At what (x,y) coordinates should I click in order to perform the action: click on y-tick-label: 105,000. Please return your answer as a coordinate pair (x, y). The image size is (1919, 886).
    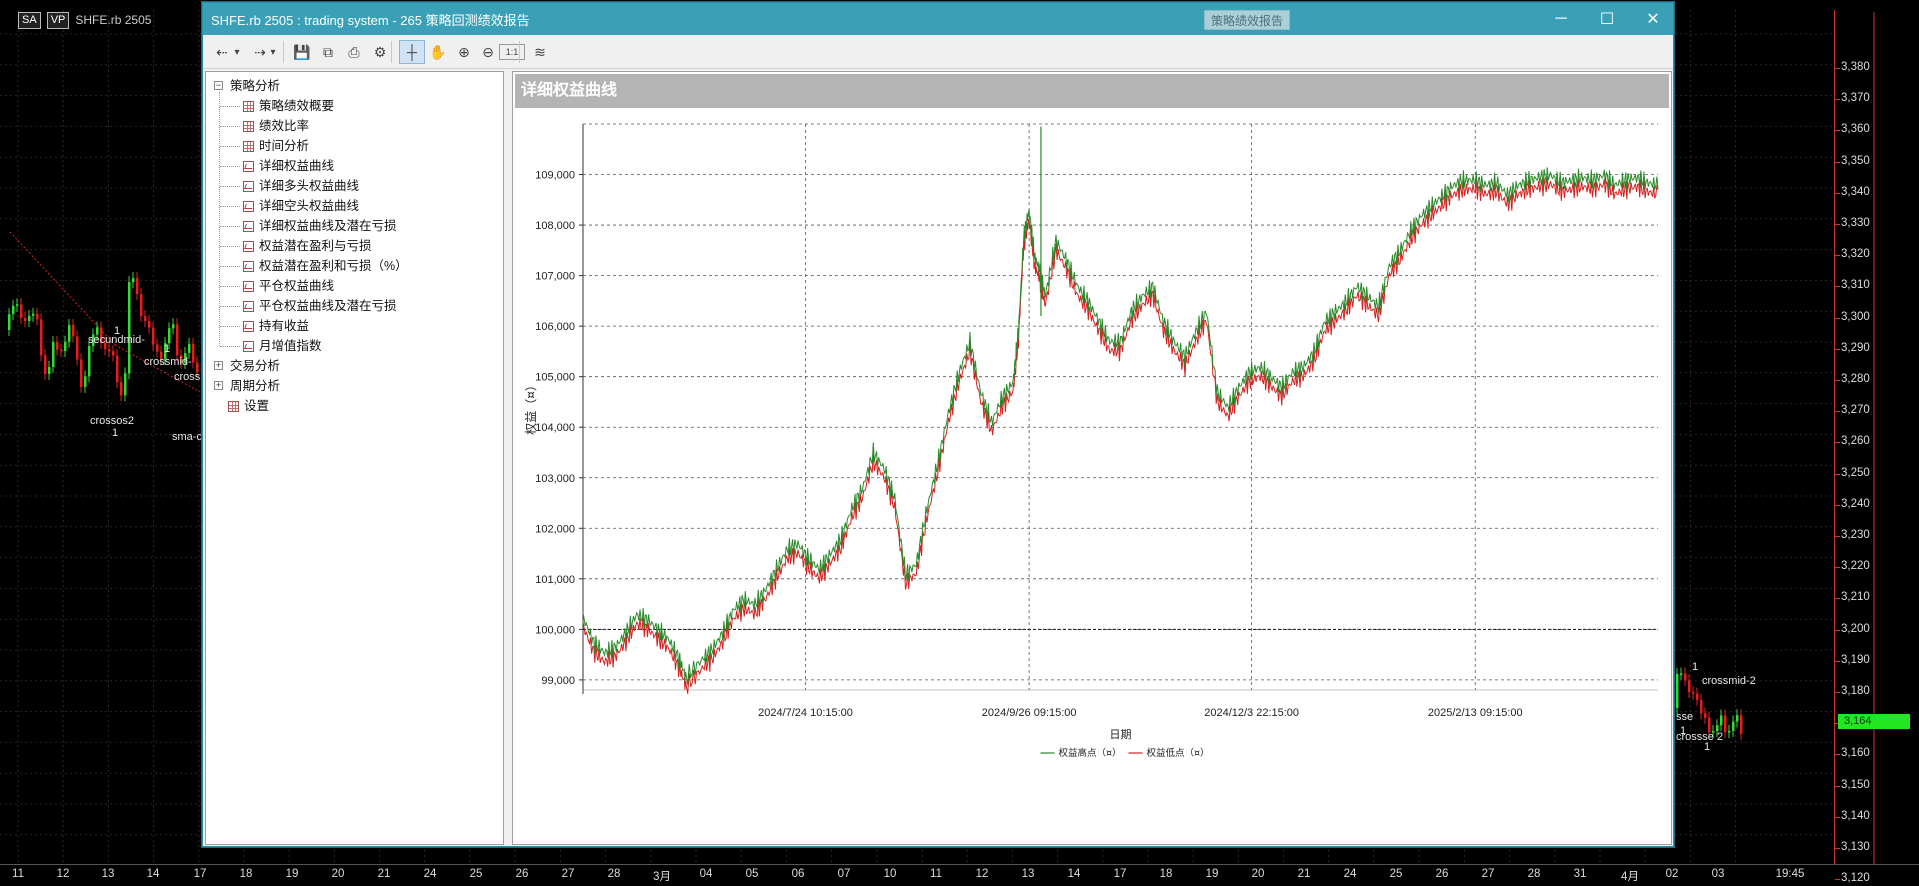
    Looking at the image, I should click on (555, 378).